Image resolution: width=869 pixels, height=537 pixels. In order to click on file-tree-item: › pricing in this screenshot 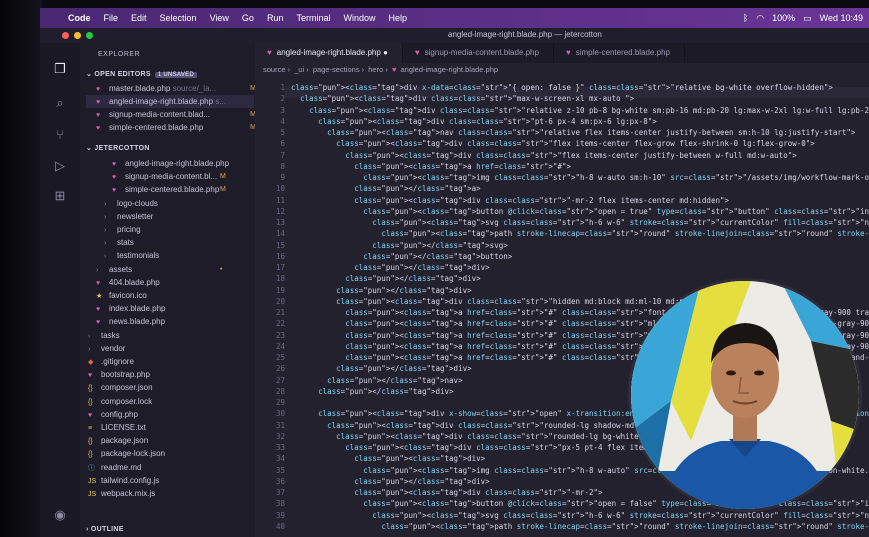, I will do `click(122, 229)`.